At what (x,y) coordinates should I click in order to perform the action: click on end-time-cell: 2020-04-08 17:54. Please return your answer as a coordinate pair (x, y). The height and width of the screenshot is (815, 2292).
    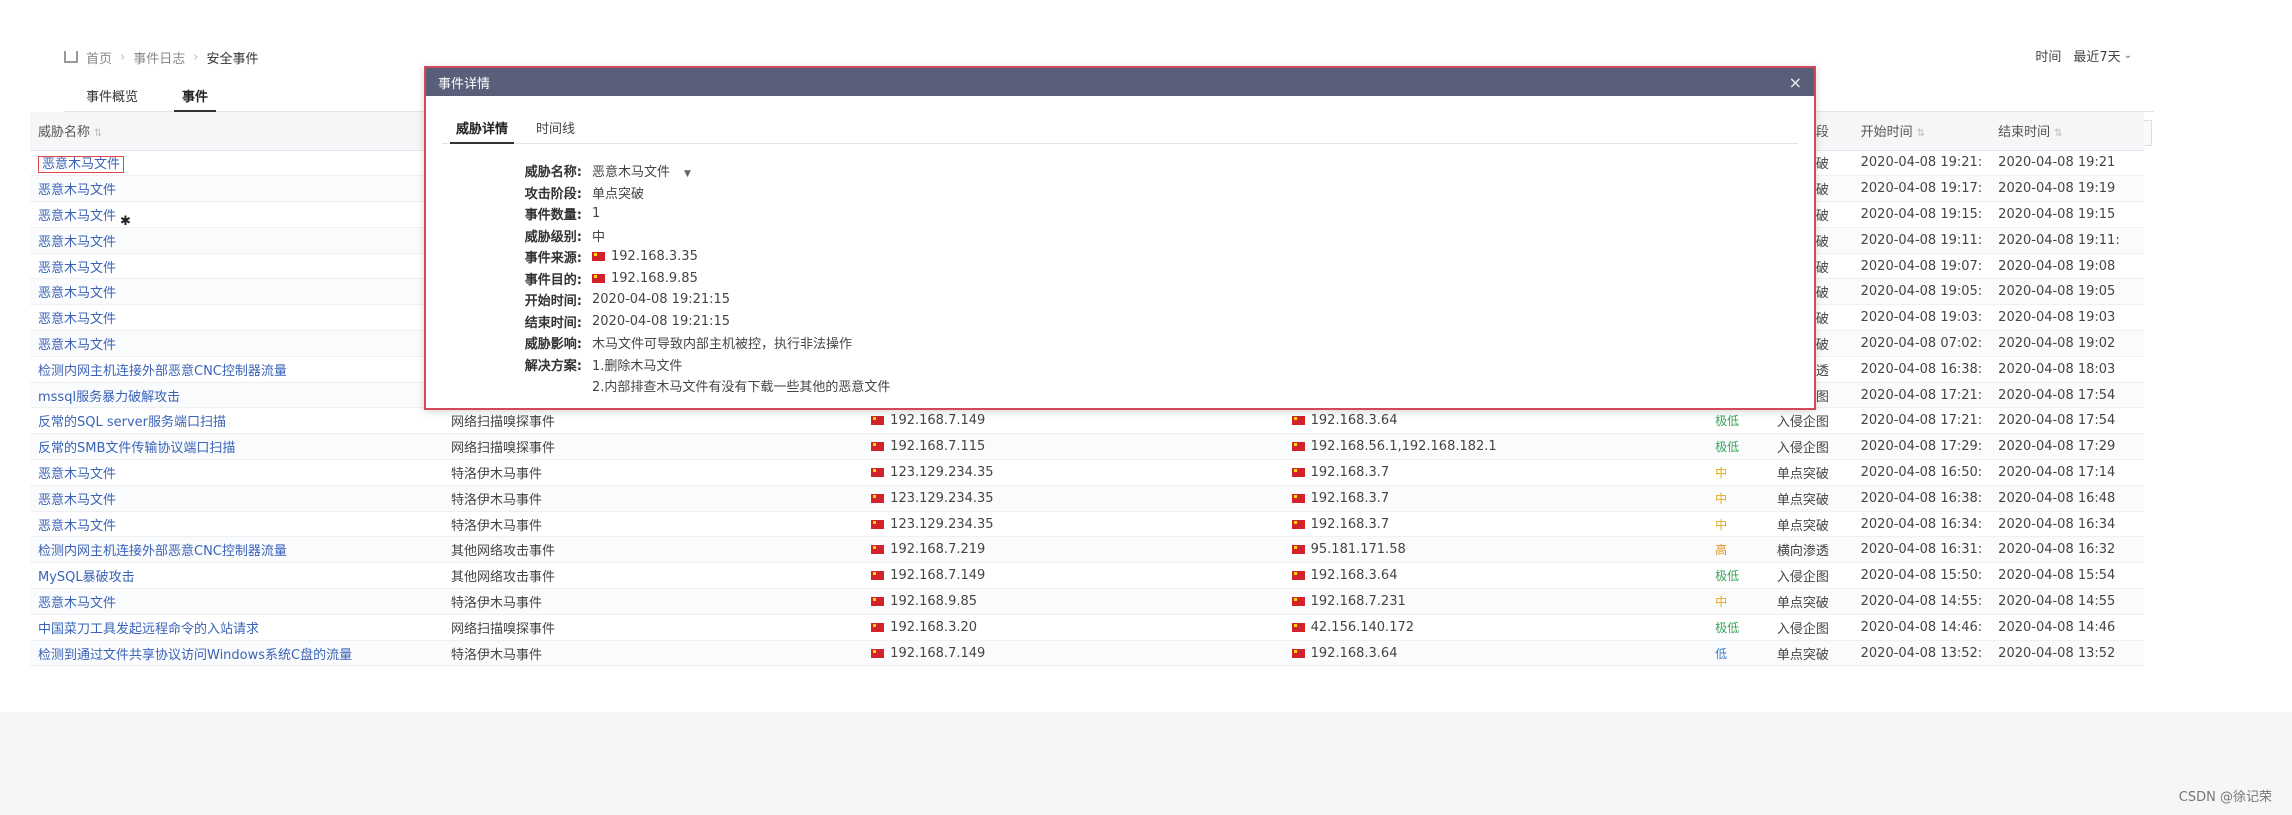
    Looking at the image, I should click on (2067, 395).